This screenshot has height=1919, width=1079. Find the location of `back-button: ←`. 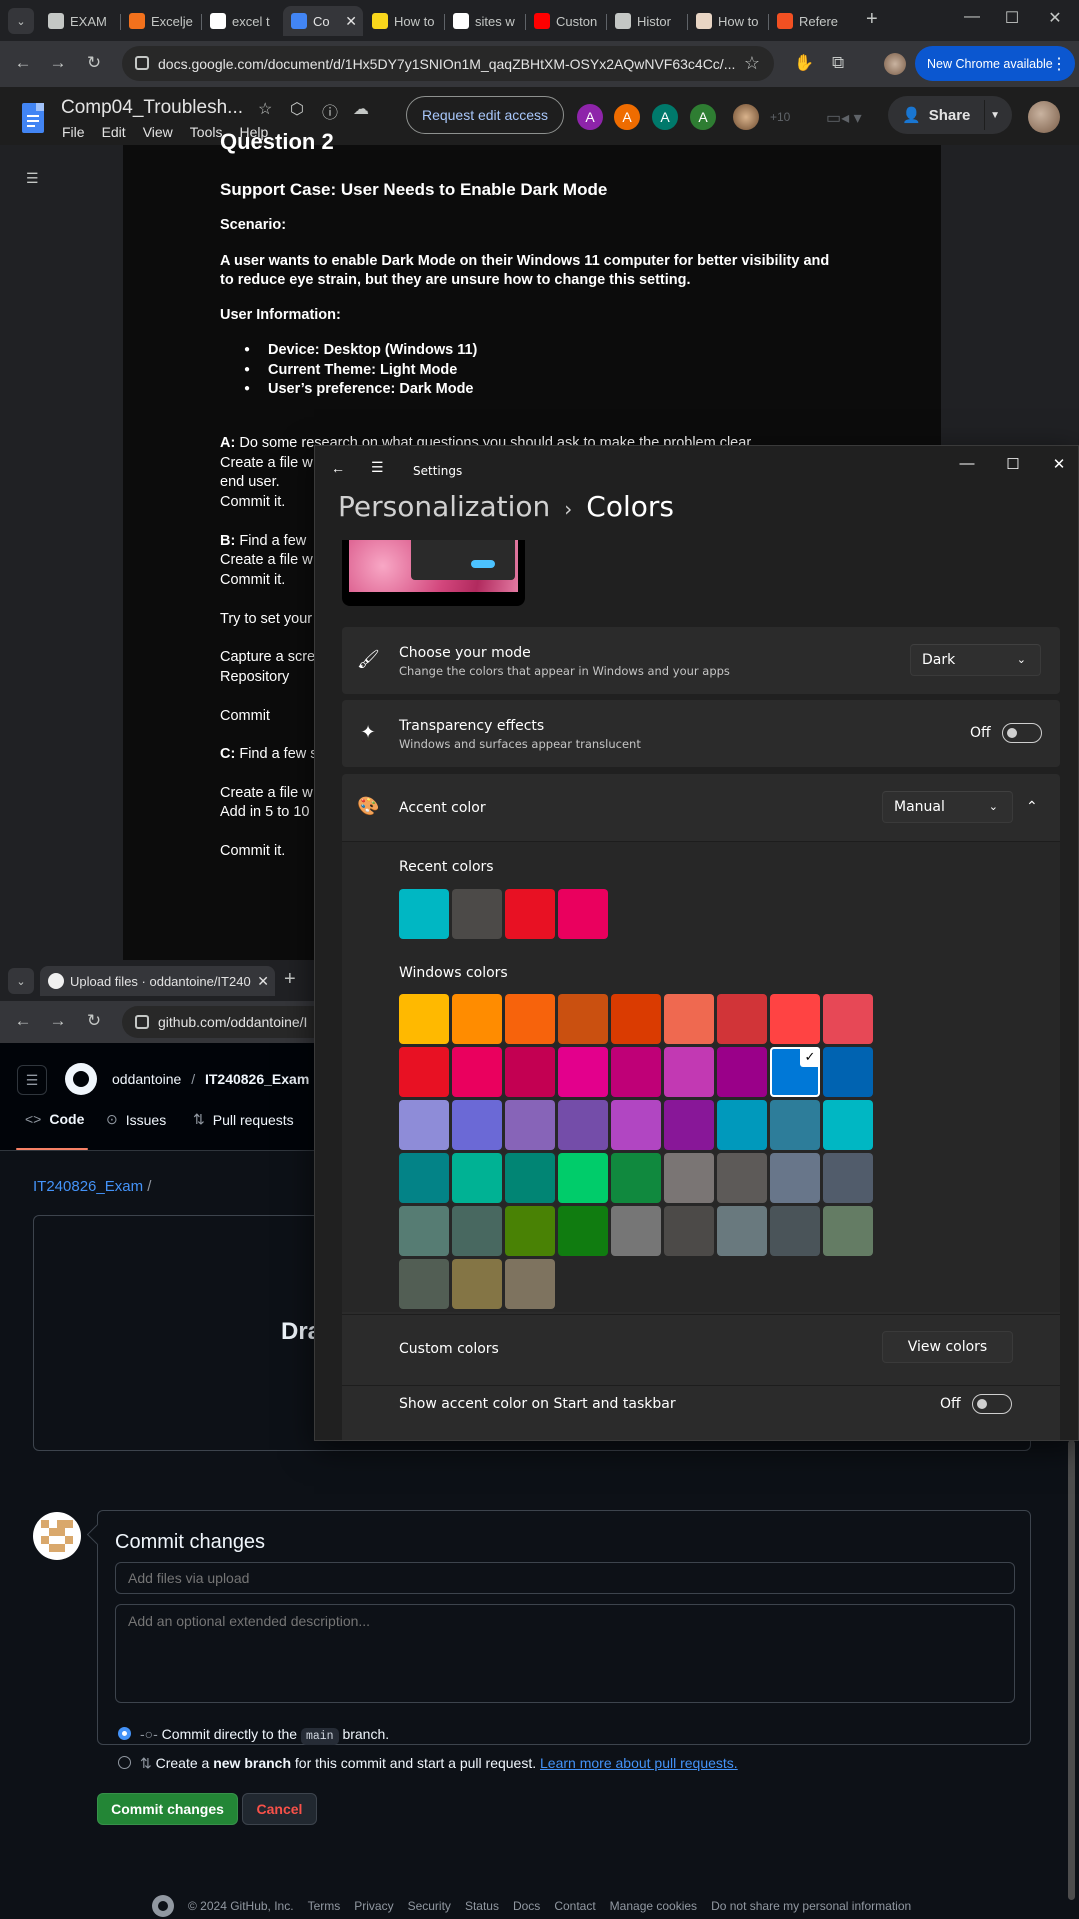

back-button: ← is located at coordinates (23, 1021).